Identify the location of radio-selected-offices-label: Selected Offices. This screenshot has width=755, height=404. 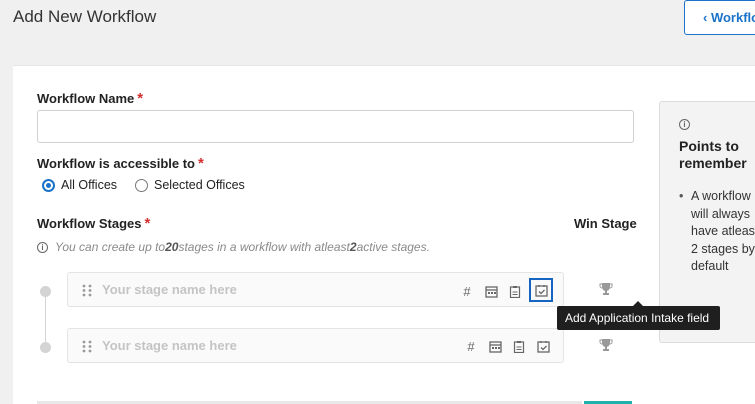
(199, 185).